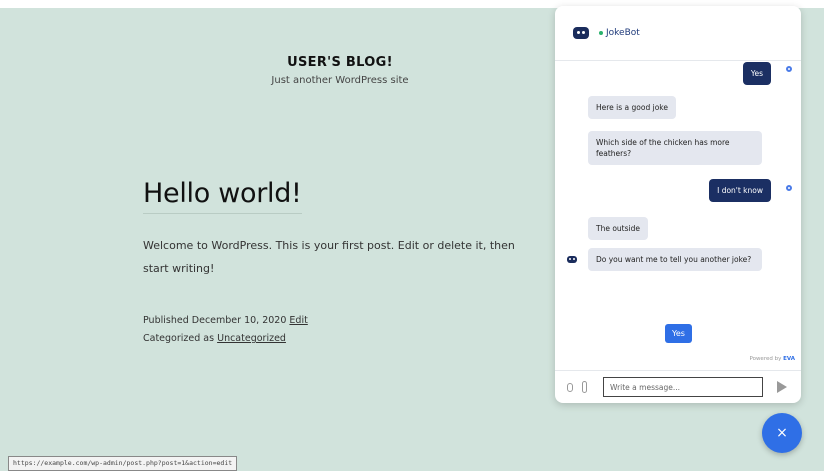  I want to click on bot-name: JokeBot, so click(619, 33).